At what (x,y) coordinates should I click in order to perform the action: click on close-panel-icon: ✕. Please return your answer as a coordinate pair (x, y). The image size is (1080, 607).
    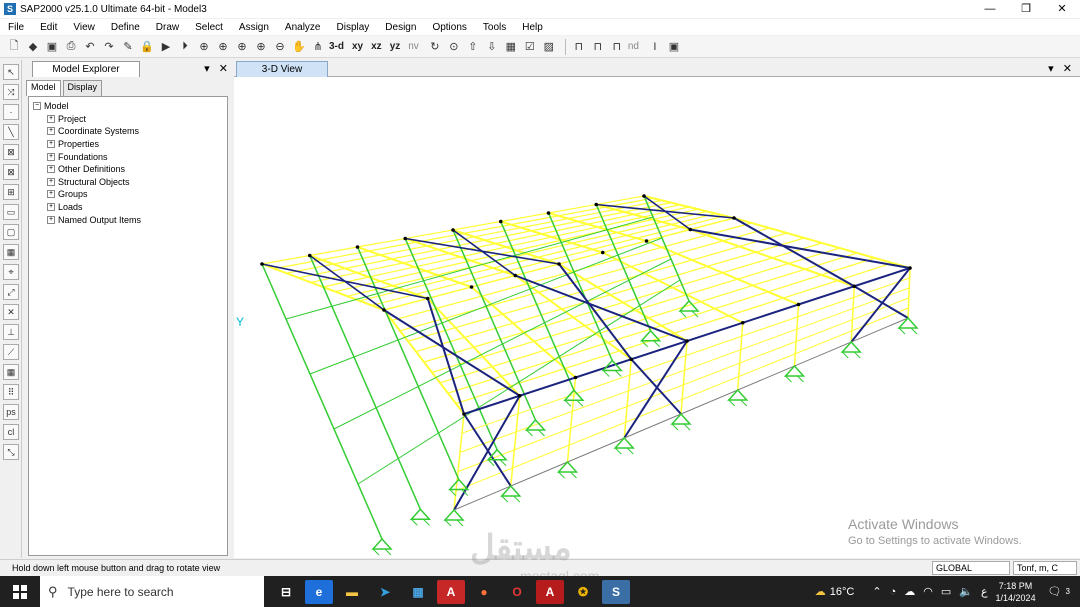
    Looking at the image, I should click on (223, 69).